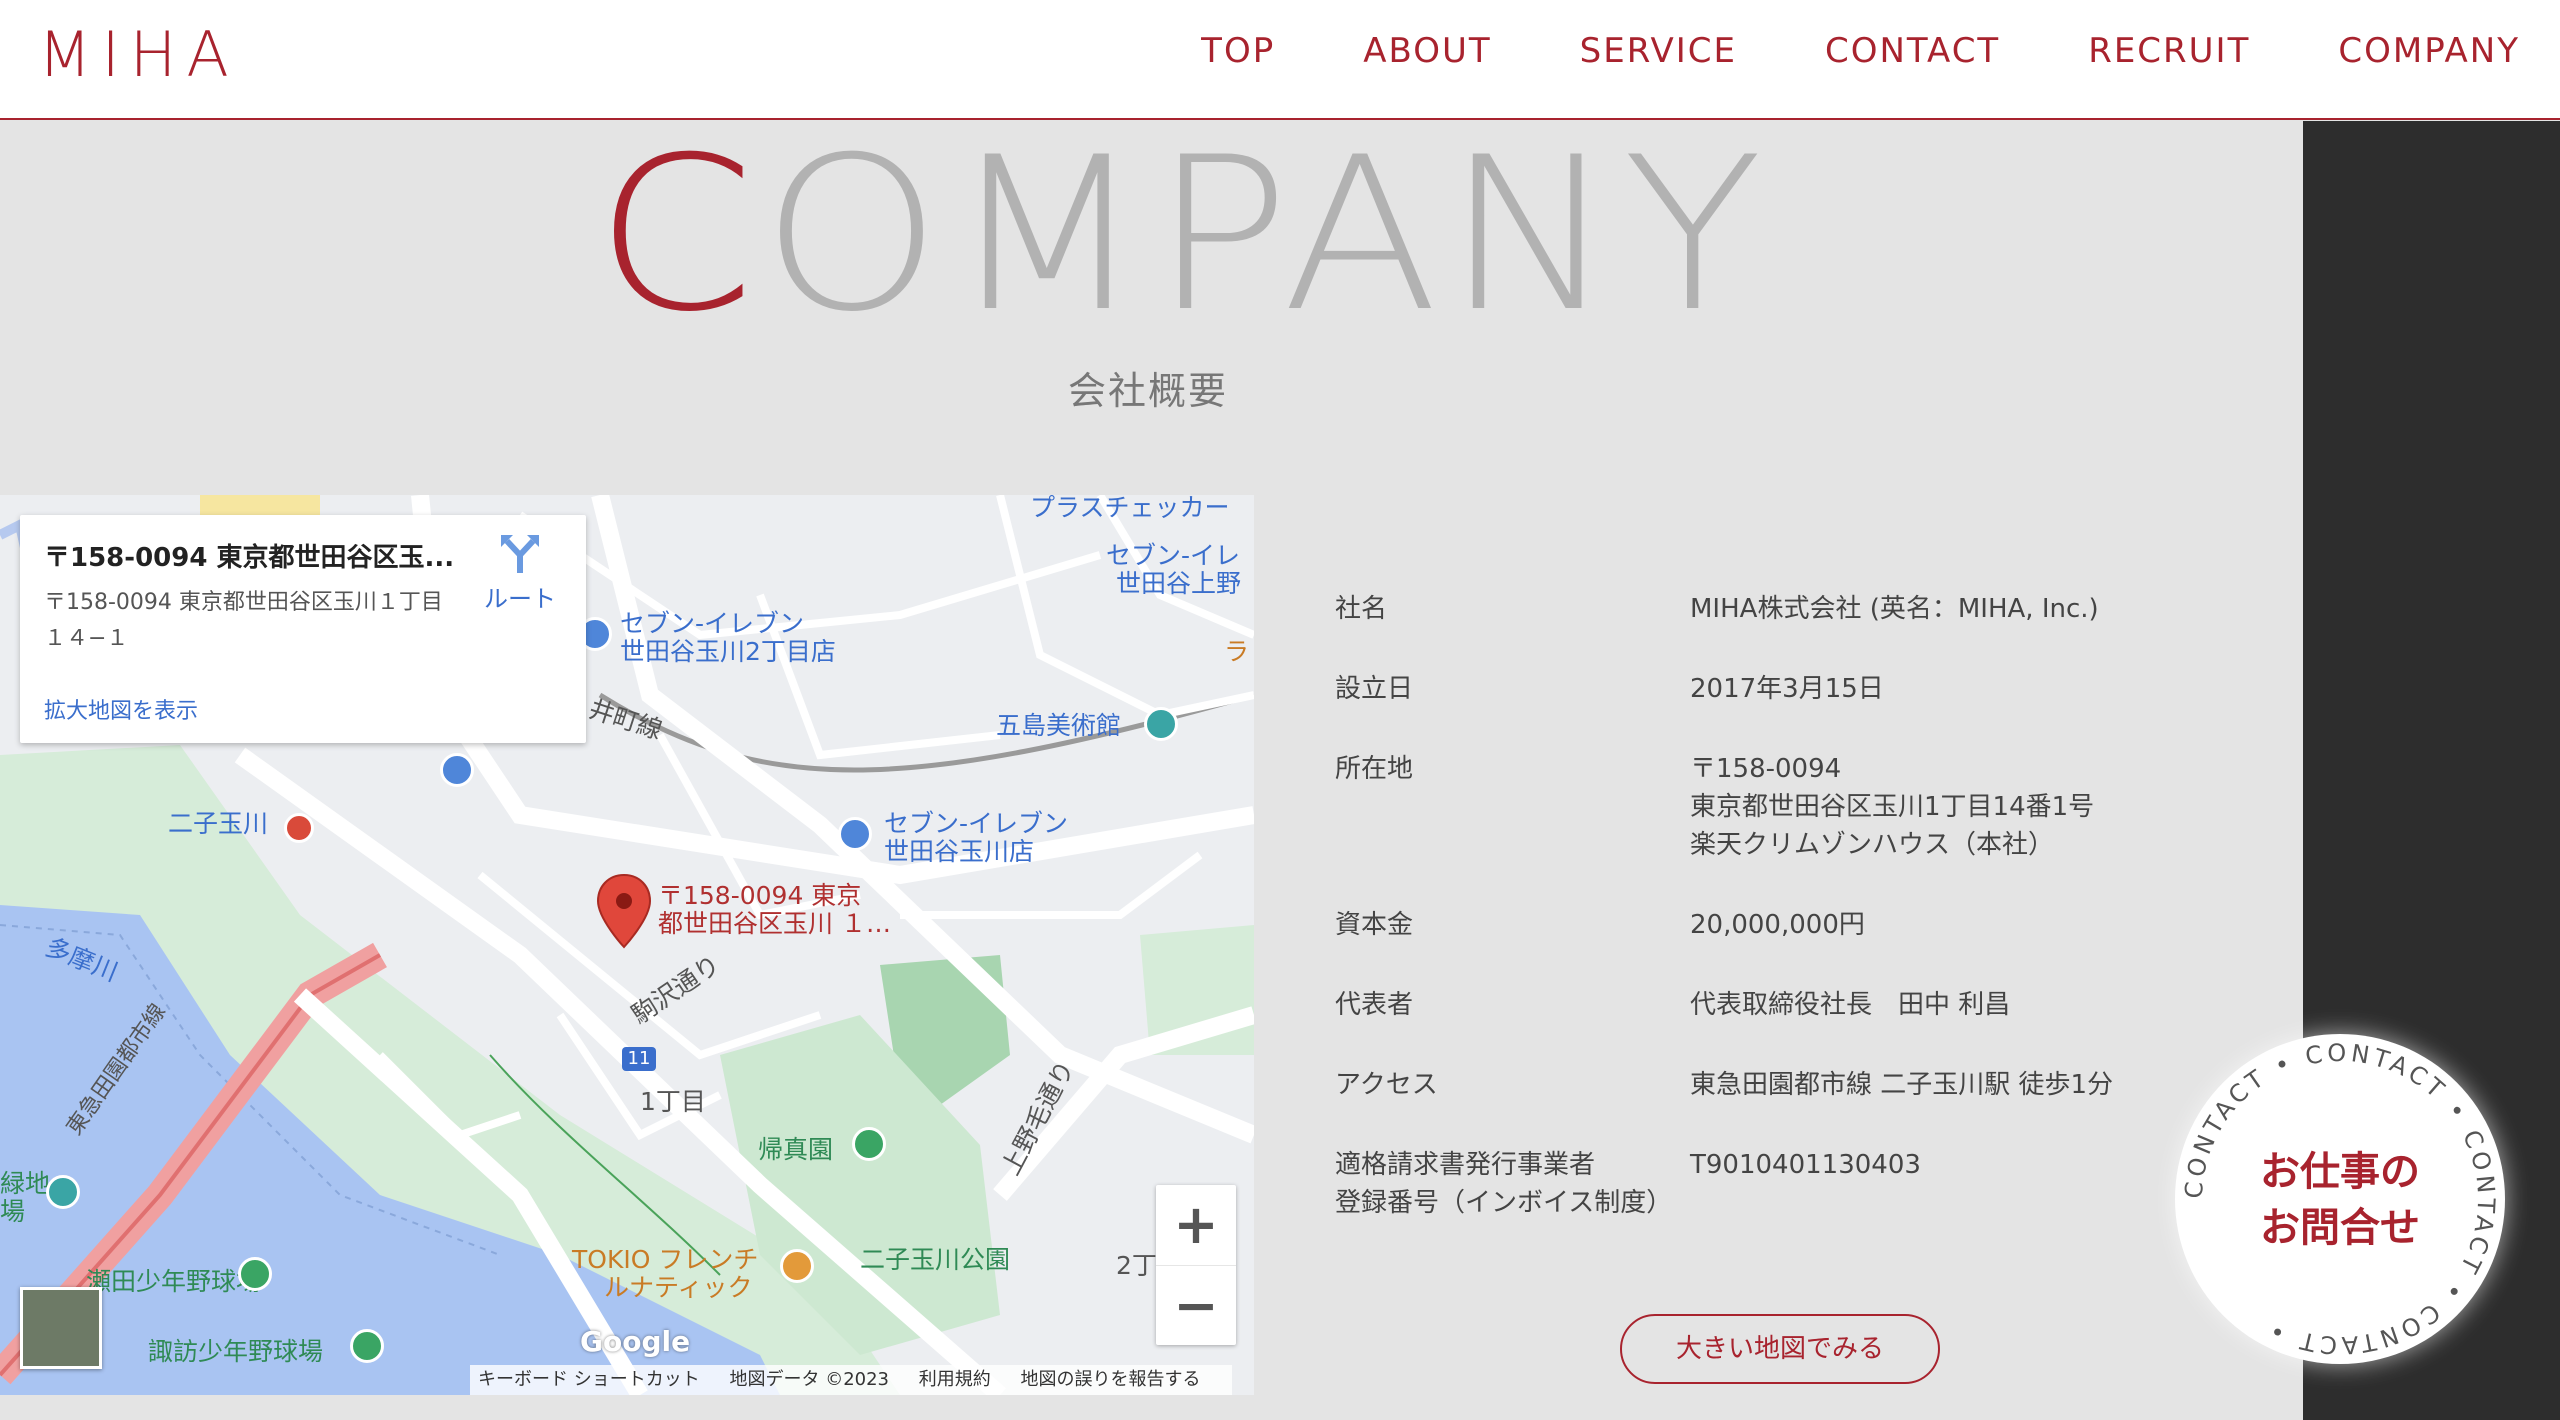 This screenshot has height=1420, width=2560. I want to click on row-label: 代表者, so click(1374, 1005).